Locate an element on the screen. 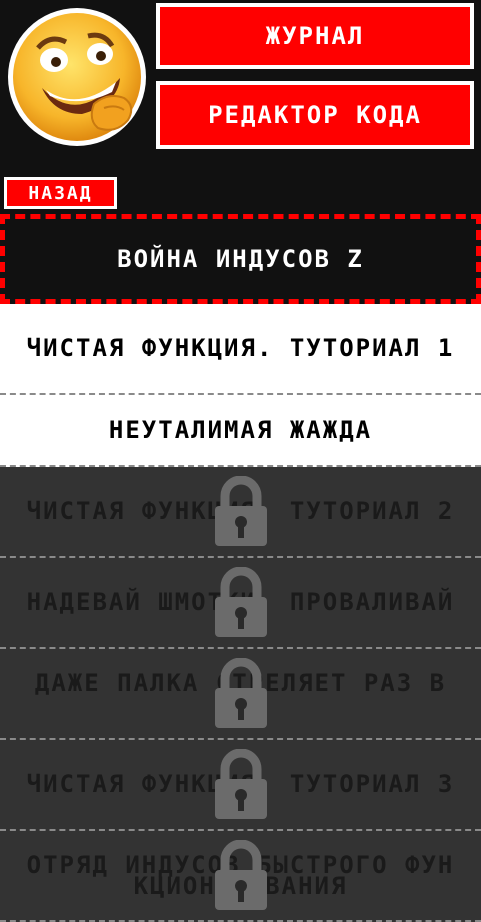 The width and height of the screenshot is (481, 922). level-title: ЧИСТАЯ ФУНКЦИЯ. ТУТОРИАЛ 1 is located at coordinates (240, 348).